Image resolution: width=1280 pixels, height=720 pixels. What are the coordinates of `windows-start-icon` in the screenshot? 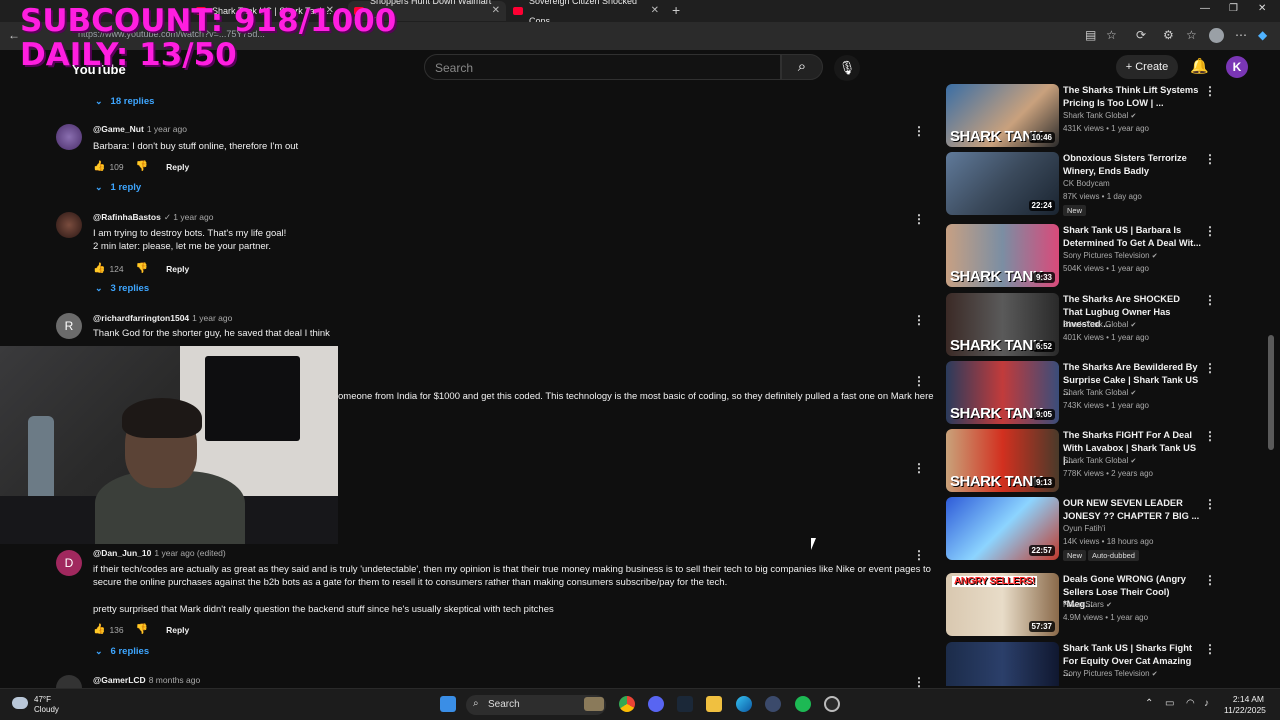 It's located at (448, 704).